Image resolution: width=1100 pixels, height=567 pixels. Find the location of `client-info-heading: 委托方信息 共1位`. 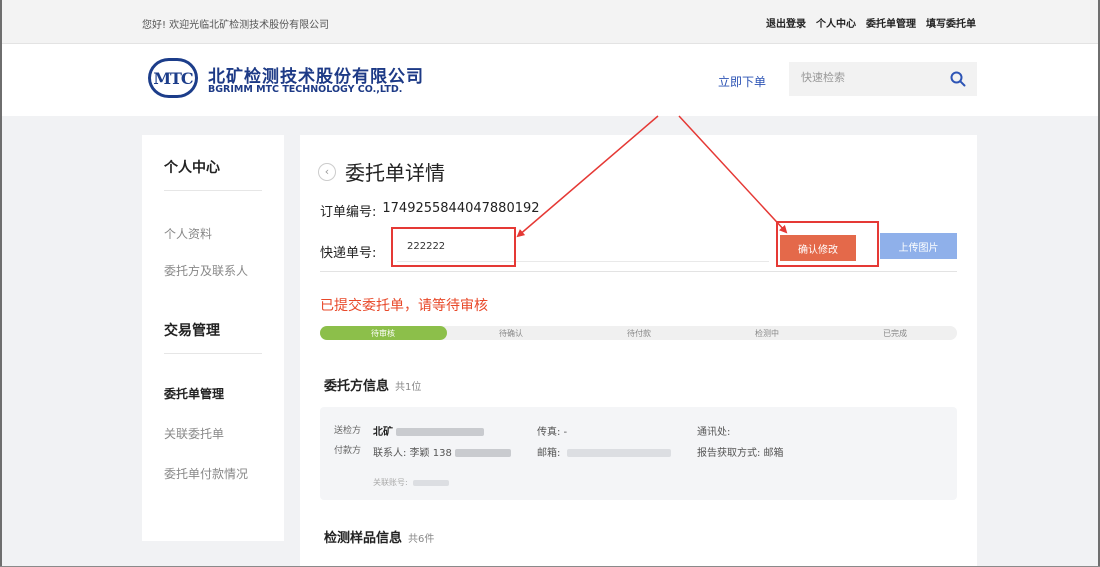

client-info-heading: 委托方信息 共1位 is located at coordinates (372, 384).